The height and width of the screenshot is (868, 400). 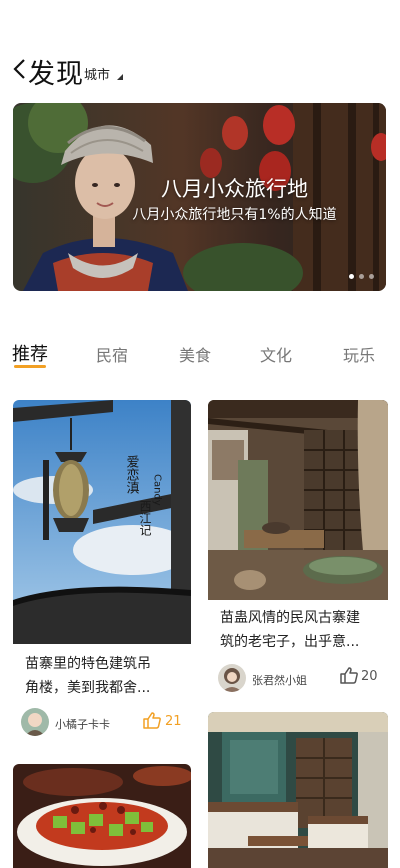 I want to click on tab-recommend: 推荐, so click(x=30, y=353).